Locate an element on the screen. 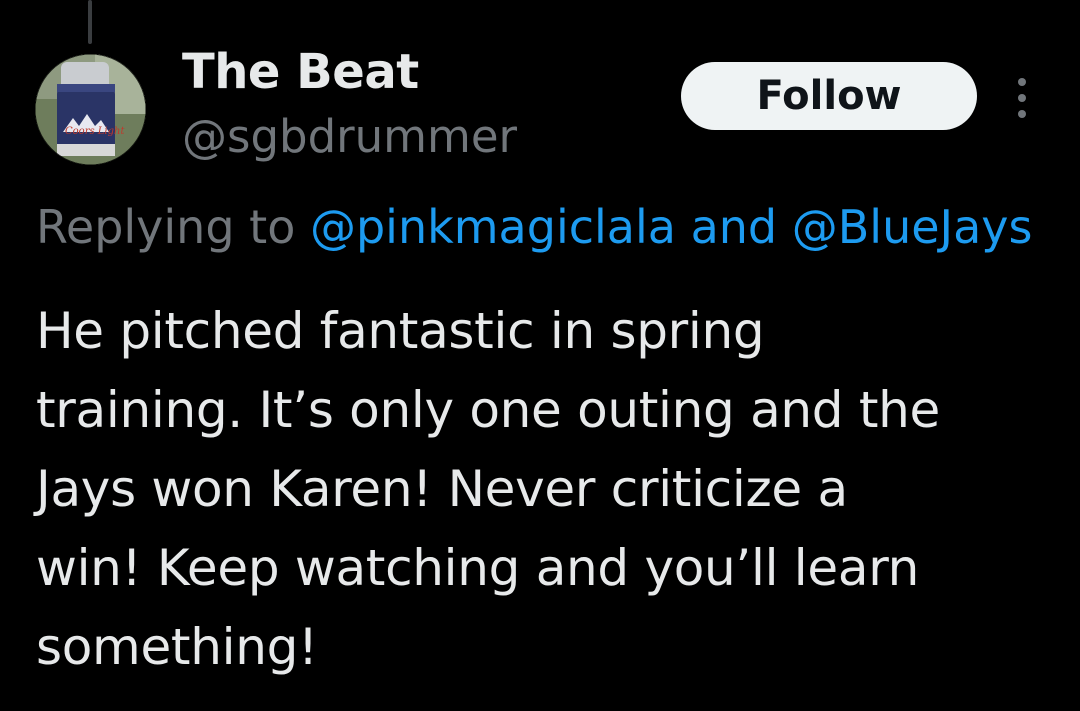 The height and width of the screenshot is (711, 1080). koozie-photo-icon: Coors Light is located at coordinates (90, 109).